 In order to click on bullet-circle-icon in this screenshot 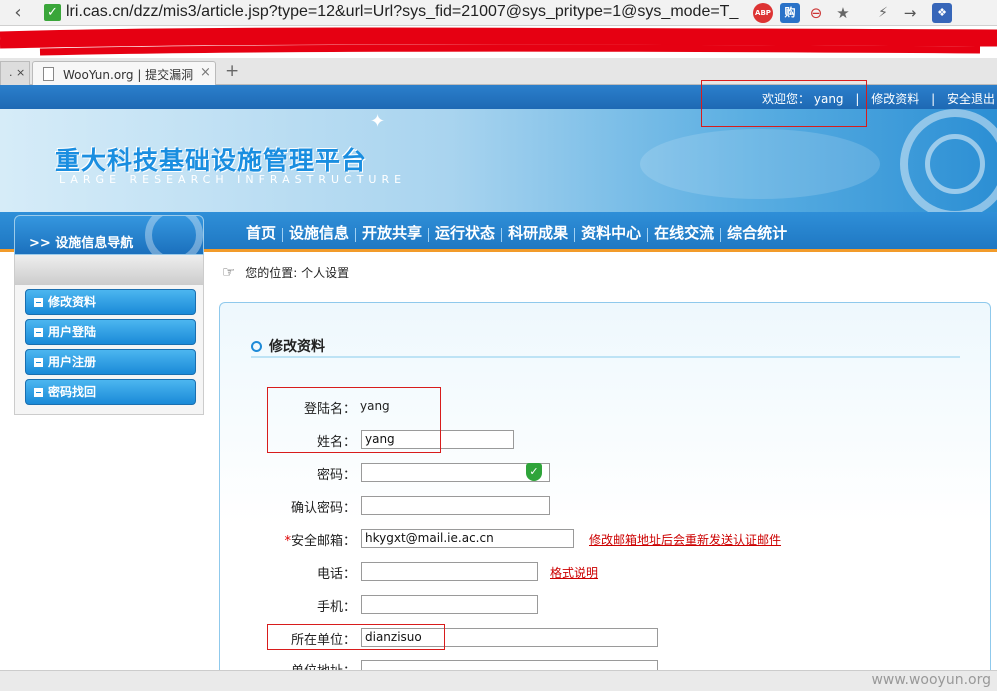, I will do `click(256, 346)`.